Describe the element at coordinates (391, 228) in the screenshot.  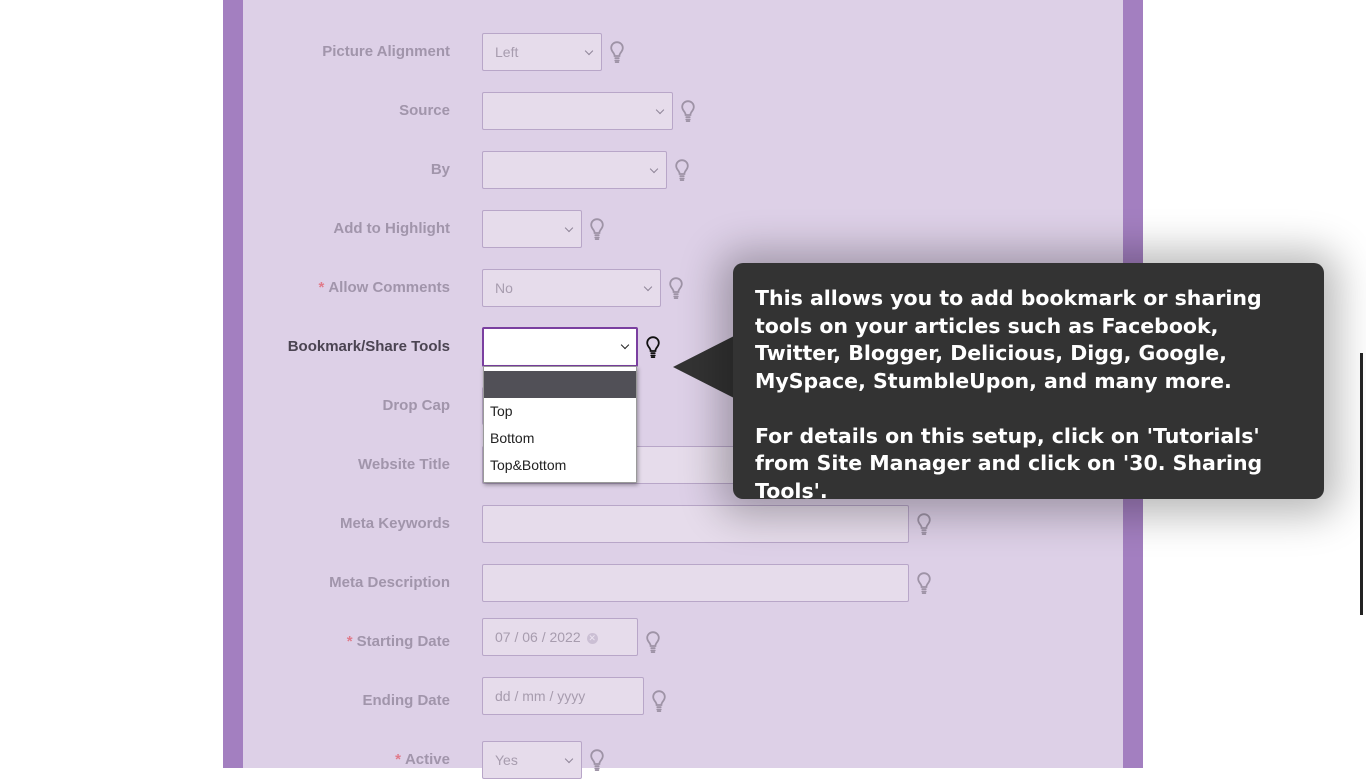
I see `field-label: Add to Highlight` at that location.